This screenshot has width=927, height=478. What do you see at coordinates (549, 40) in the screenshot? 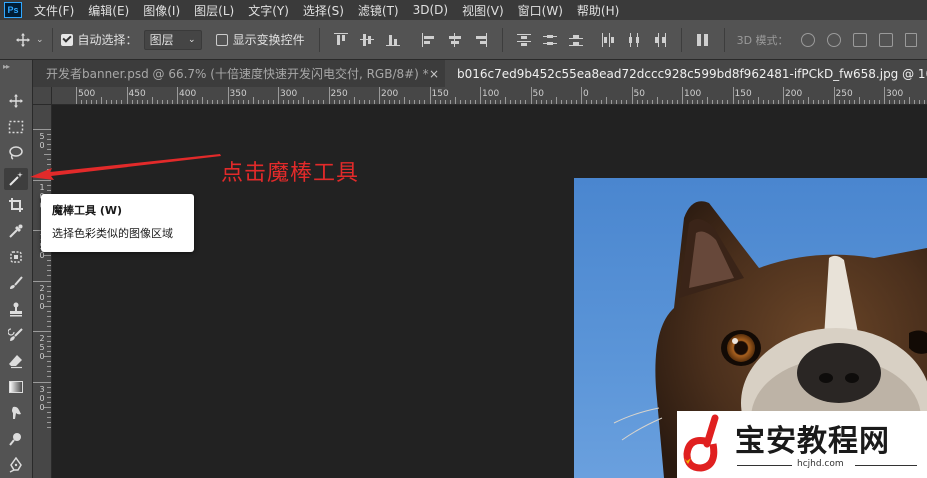
I see `distribute-vertical-center-icon` at bounding box center [549, 40].